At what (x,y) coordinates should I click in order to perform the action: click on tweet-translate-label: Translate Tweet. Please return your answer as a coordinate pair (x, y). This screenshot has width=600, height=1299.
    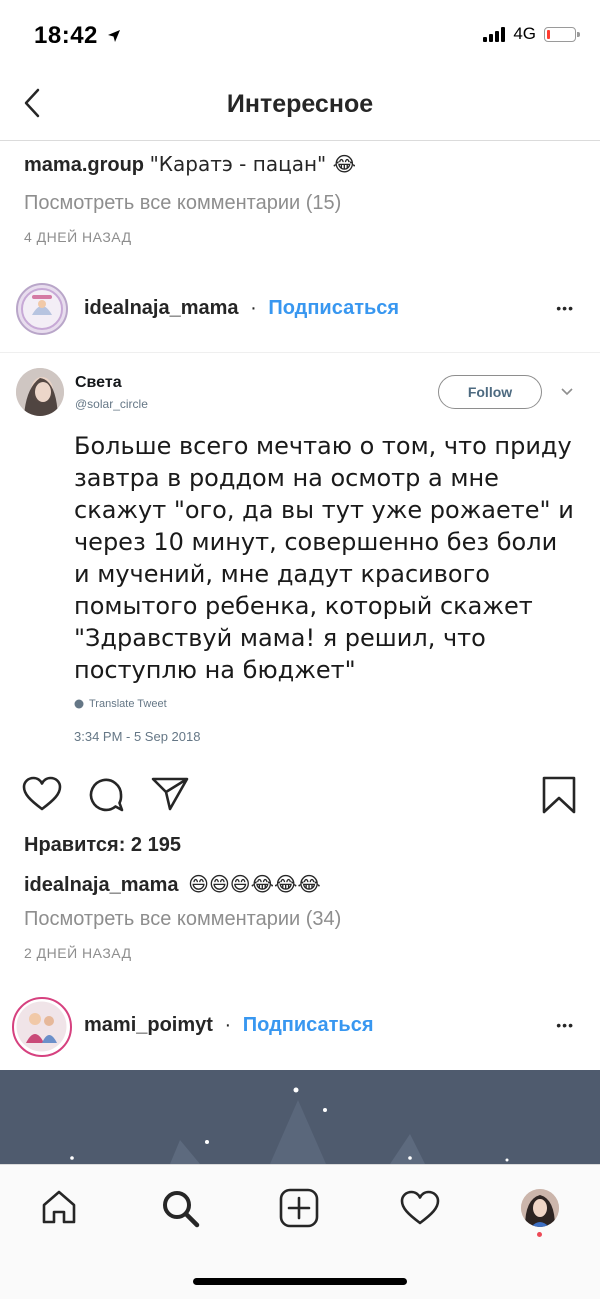
    Looking at the image, I should click on (128, 704).